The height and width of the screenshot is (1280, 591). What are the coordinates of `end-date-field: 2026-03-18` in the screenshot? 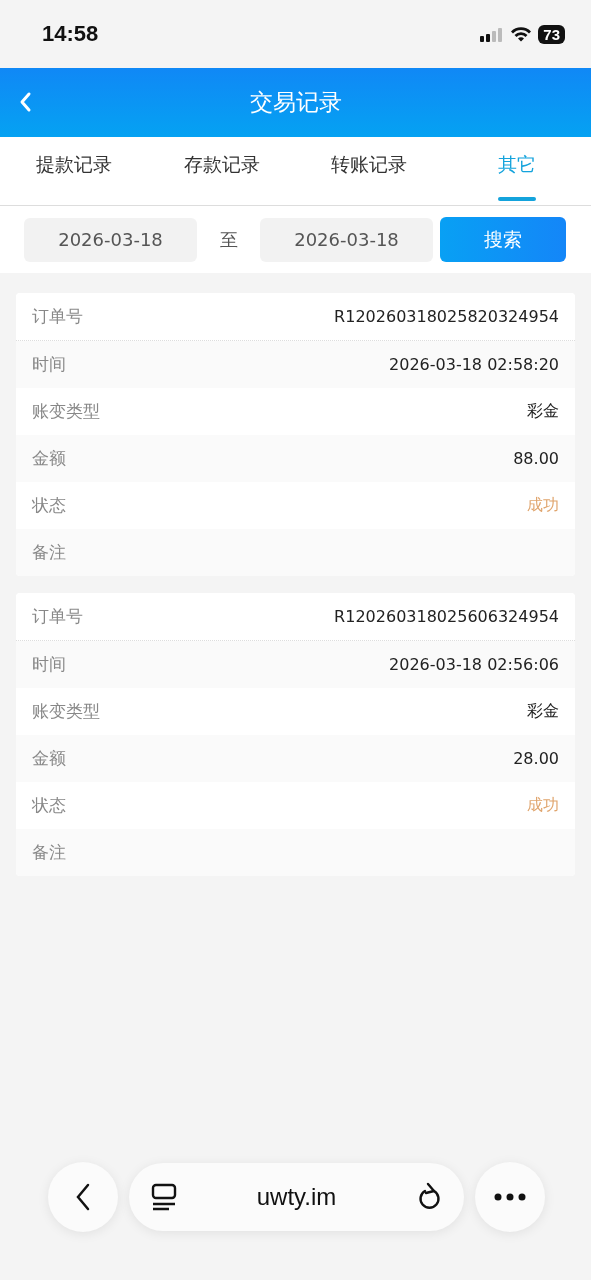 It's located at (346, 239).